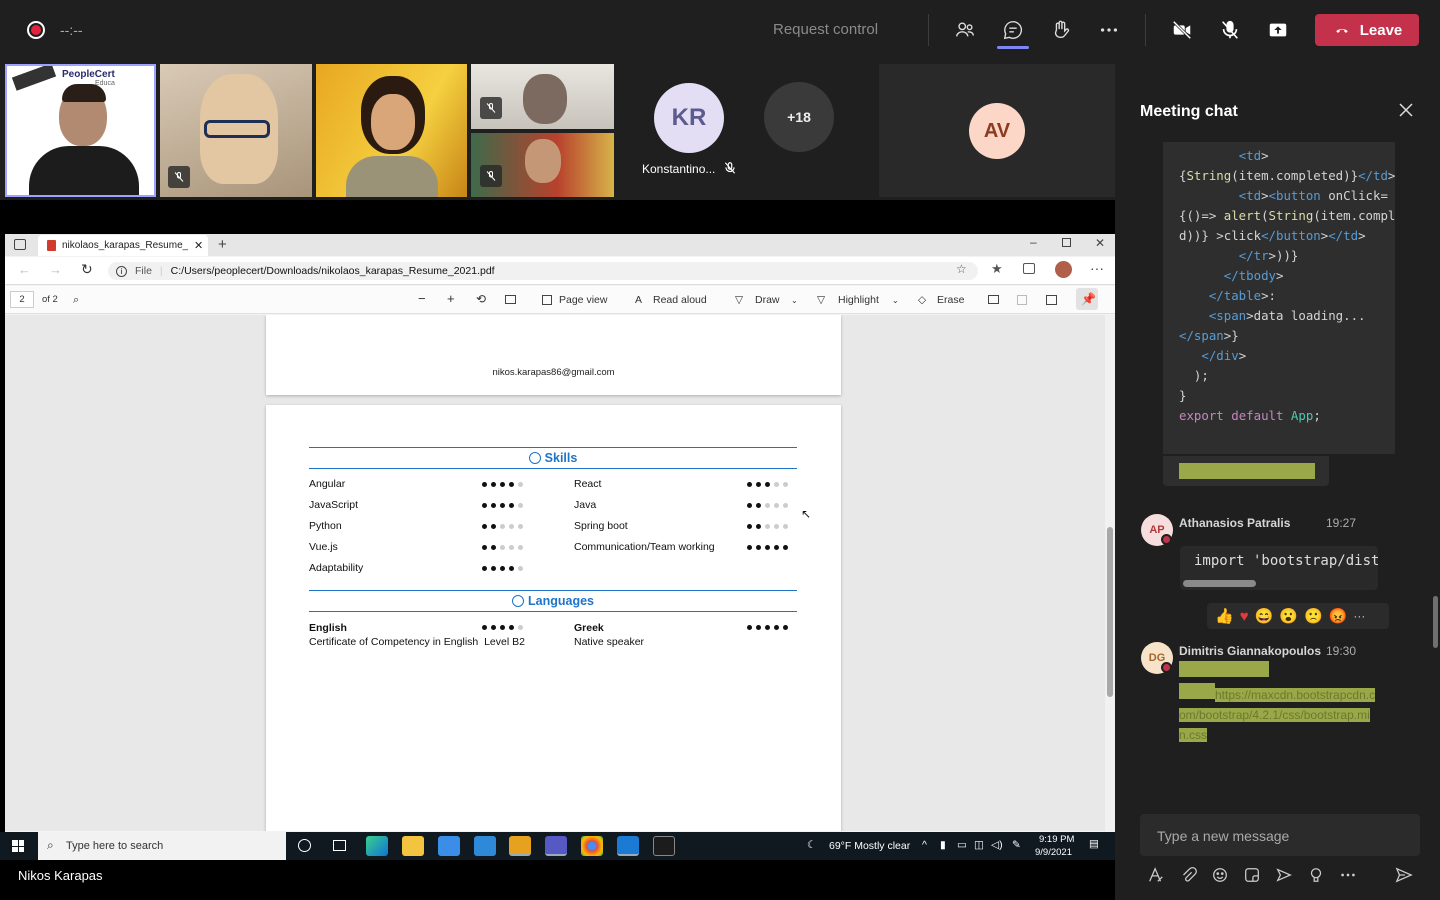 The width and height of the screenshot is (1440, 900). What do you see at coordinates (895, 300) in the screenshot?
I see `highlight-dropdown-icon: ⌄` at bounding box center [895, 300].